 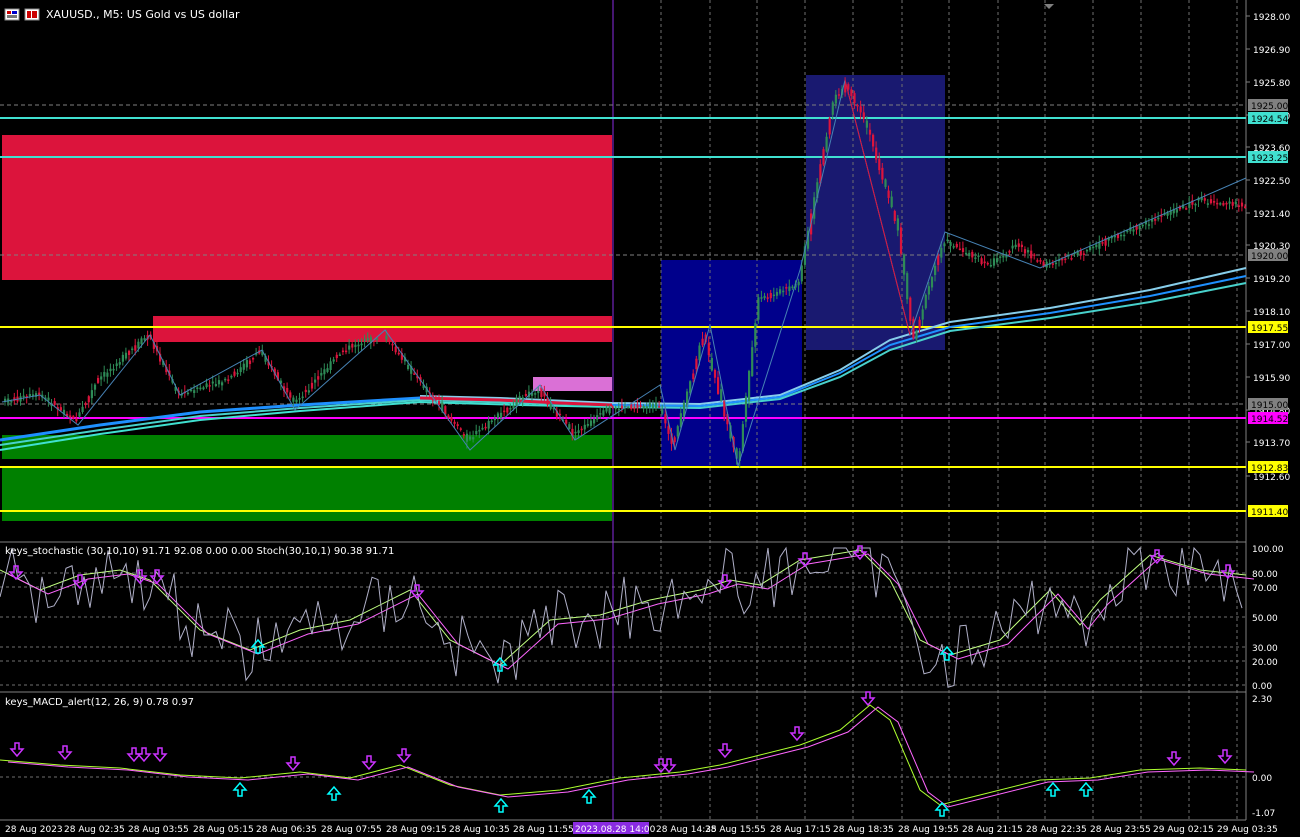 I want to click on price-label-text: 1911.40, so click(x=1269, y=513).